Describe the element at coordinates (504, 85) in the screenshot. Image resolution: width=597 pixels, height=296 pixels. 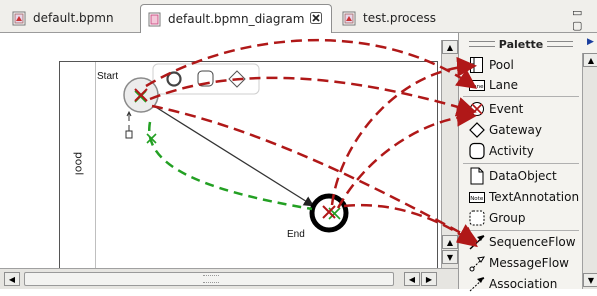
I see `palette-item-label: Lane` at that location.